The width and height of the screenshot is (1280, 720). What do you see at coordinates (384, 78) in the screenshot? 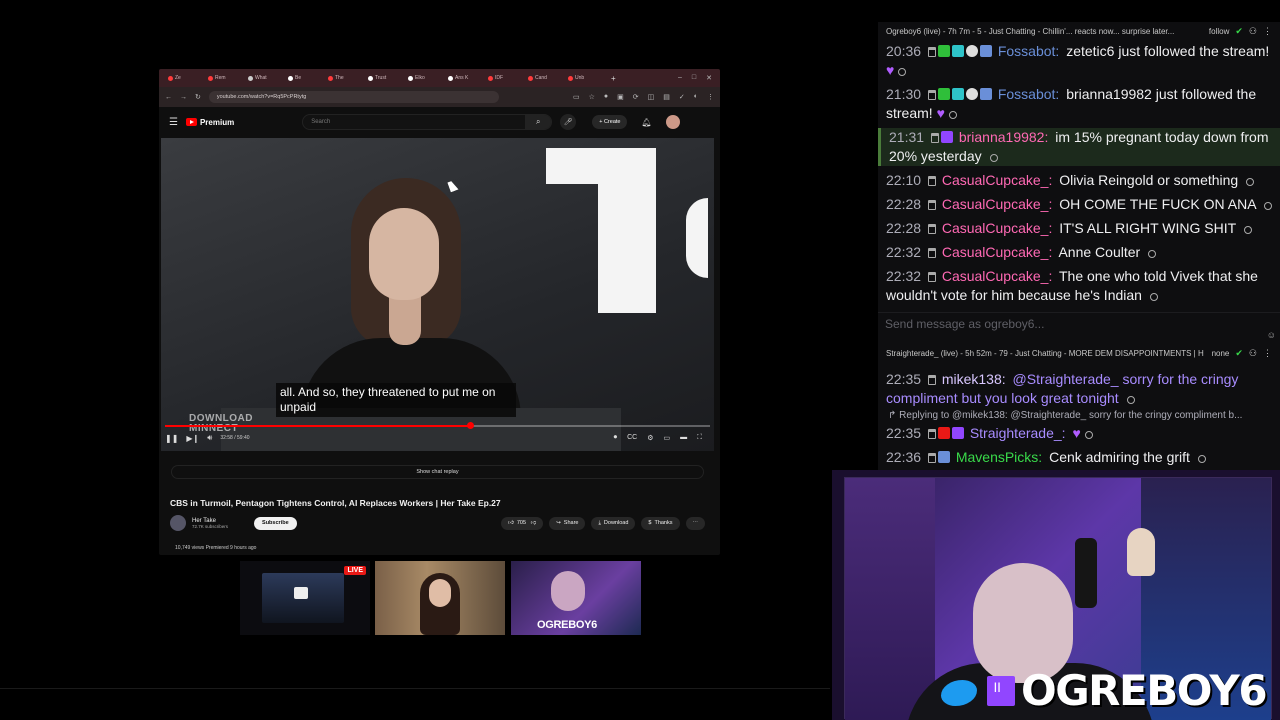
I see `browser-tab: Trust` at bounding box center [384, 78].